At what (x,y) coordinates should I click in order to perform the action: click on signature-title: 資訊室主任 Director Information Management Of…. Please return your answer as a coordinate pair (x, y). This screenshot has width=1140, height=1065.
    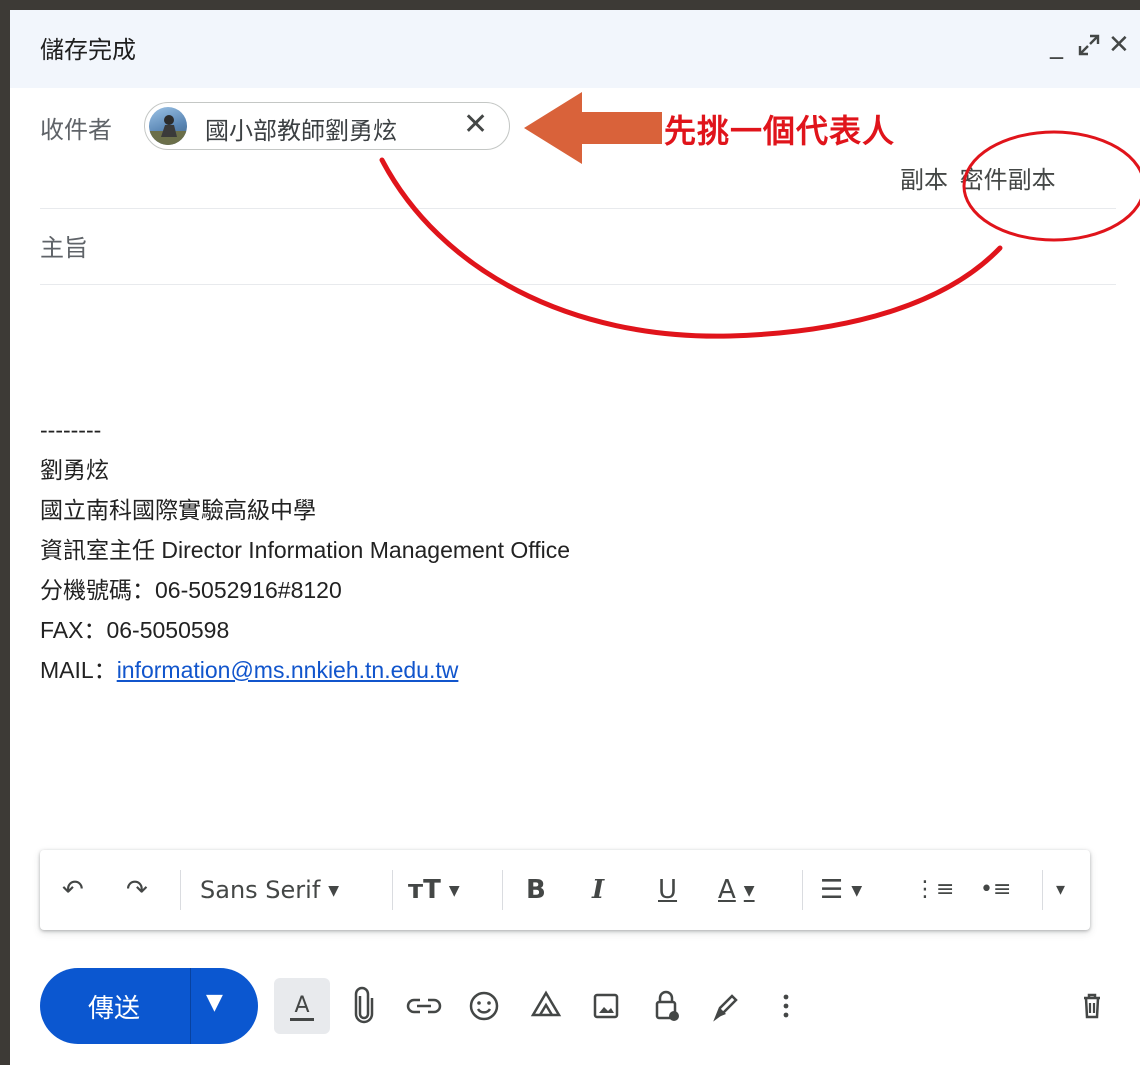
    Looking at the image, I should click on (305, 550).